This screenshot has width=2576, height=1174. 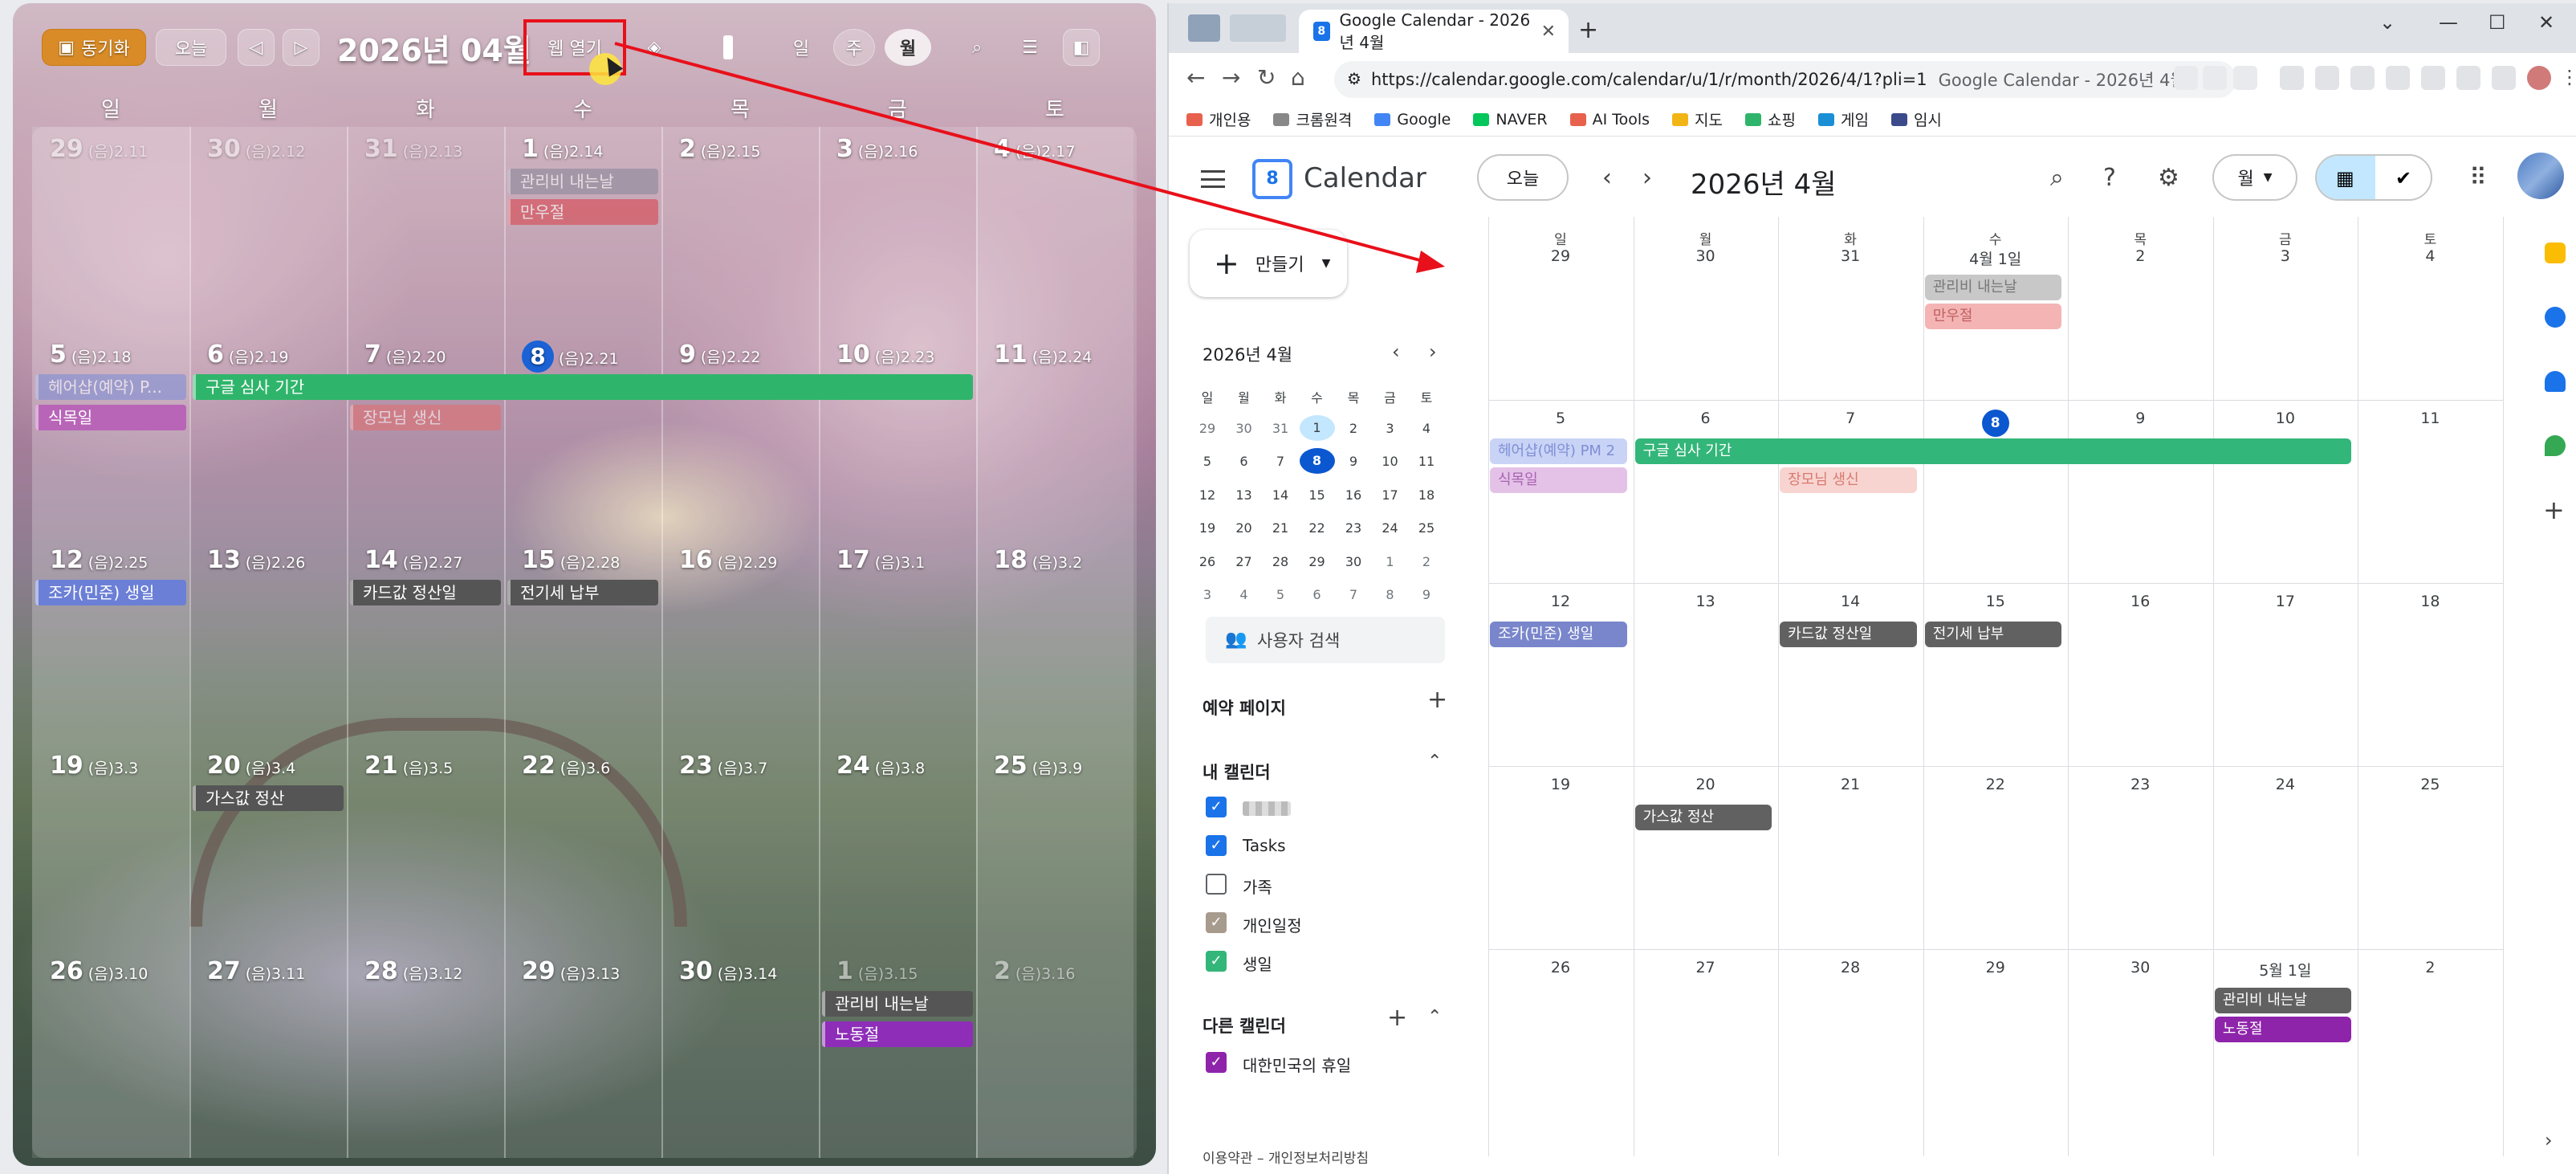 I want to click on day-cell-number: 28 (음)3.12, so click(x=413, y=971).